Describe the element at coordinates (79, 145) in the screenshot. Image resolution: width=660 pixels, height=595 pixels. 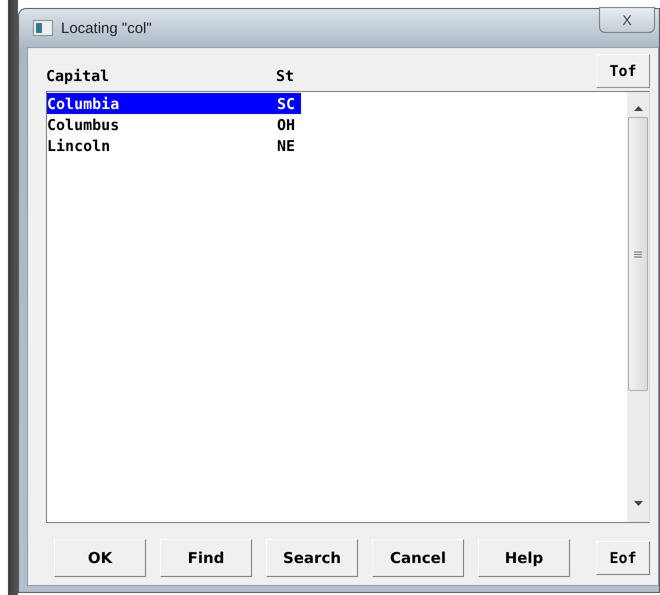
I see `capital-text: Lincoln` at that location.